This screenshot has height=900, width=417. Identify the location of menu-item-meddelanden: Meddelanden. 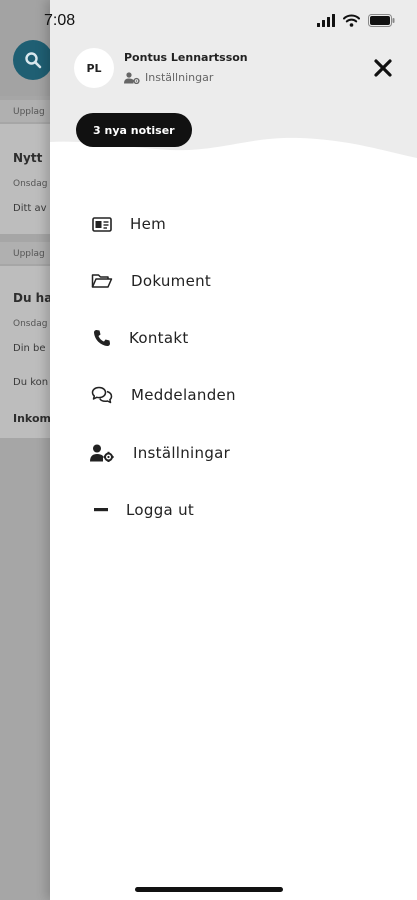
(240, 395).